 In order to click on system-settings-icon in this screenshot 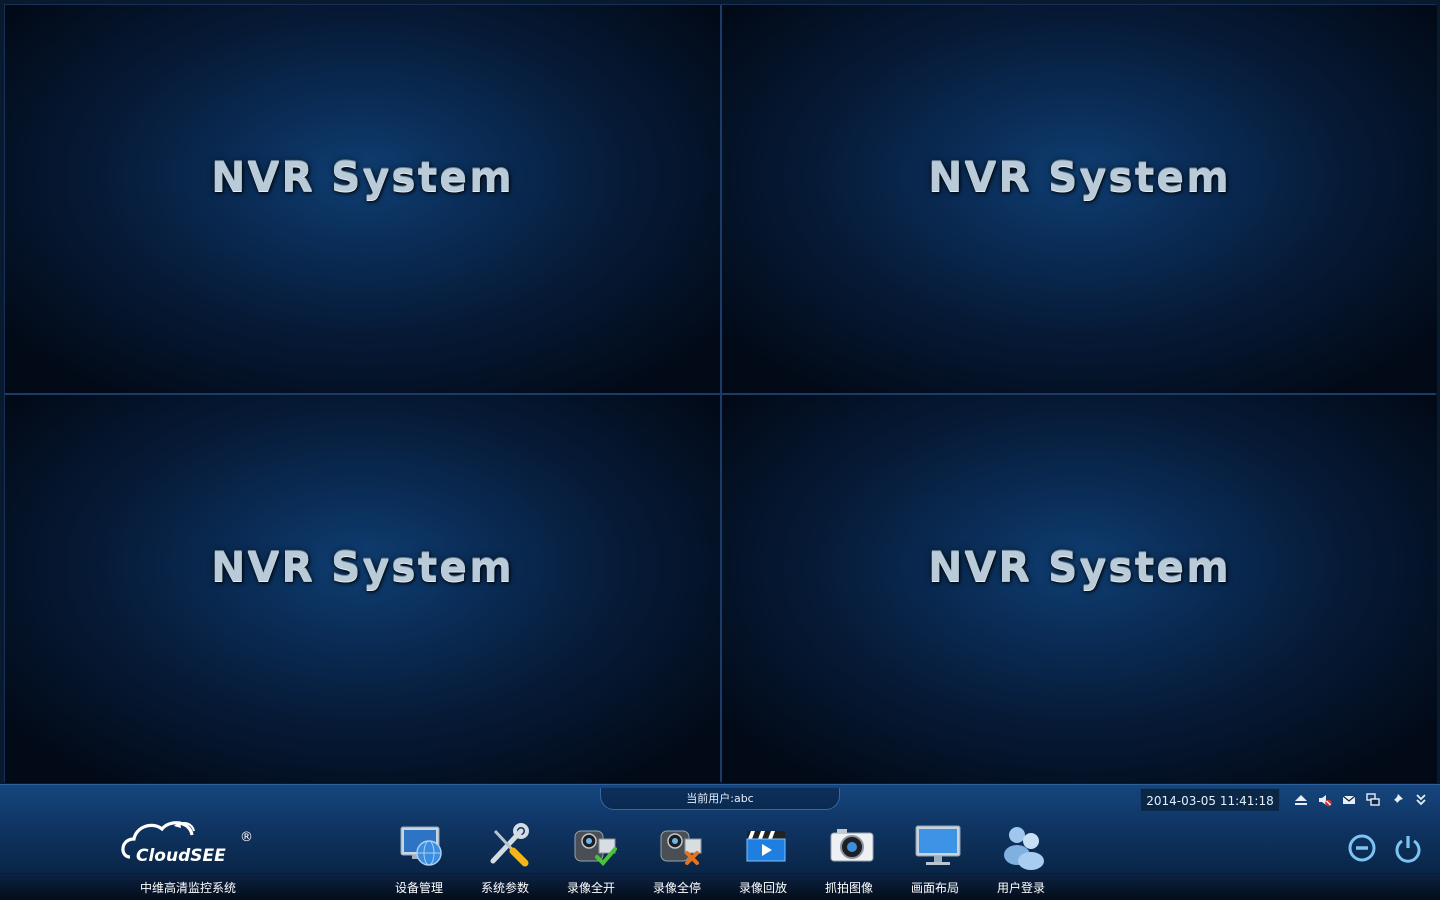, I will do `click(508, 846)`.